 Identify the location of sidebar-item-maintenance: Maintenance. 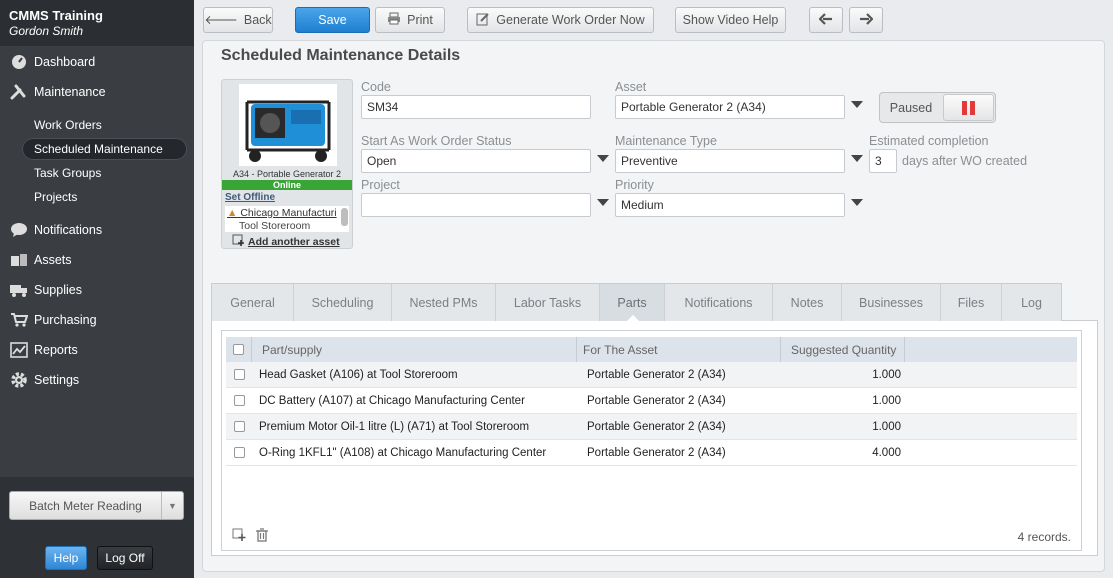
(97, 92).